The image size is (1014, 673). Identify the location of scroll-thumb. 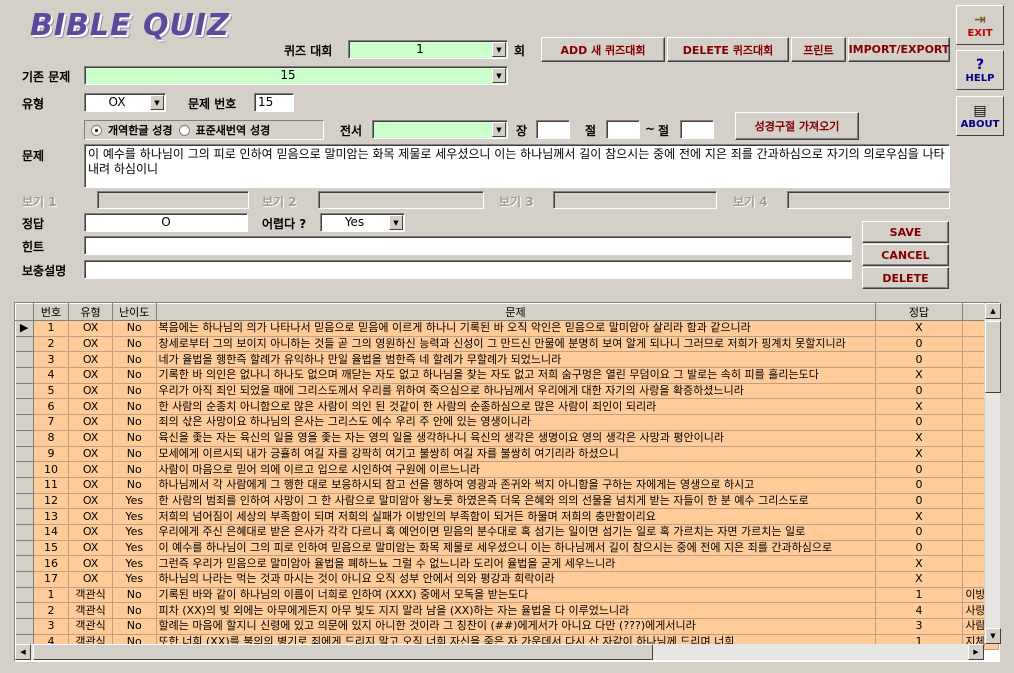
(993, 357).